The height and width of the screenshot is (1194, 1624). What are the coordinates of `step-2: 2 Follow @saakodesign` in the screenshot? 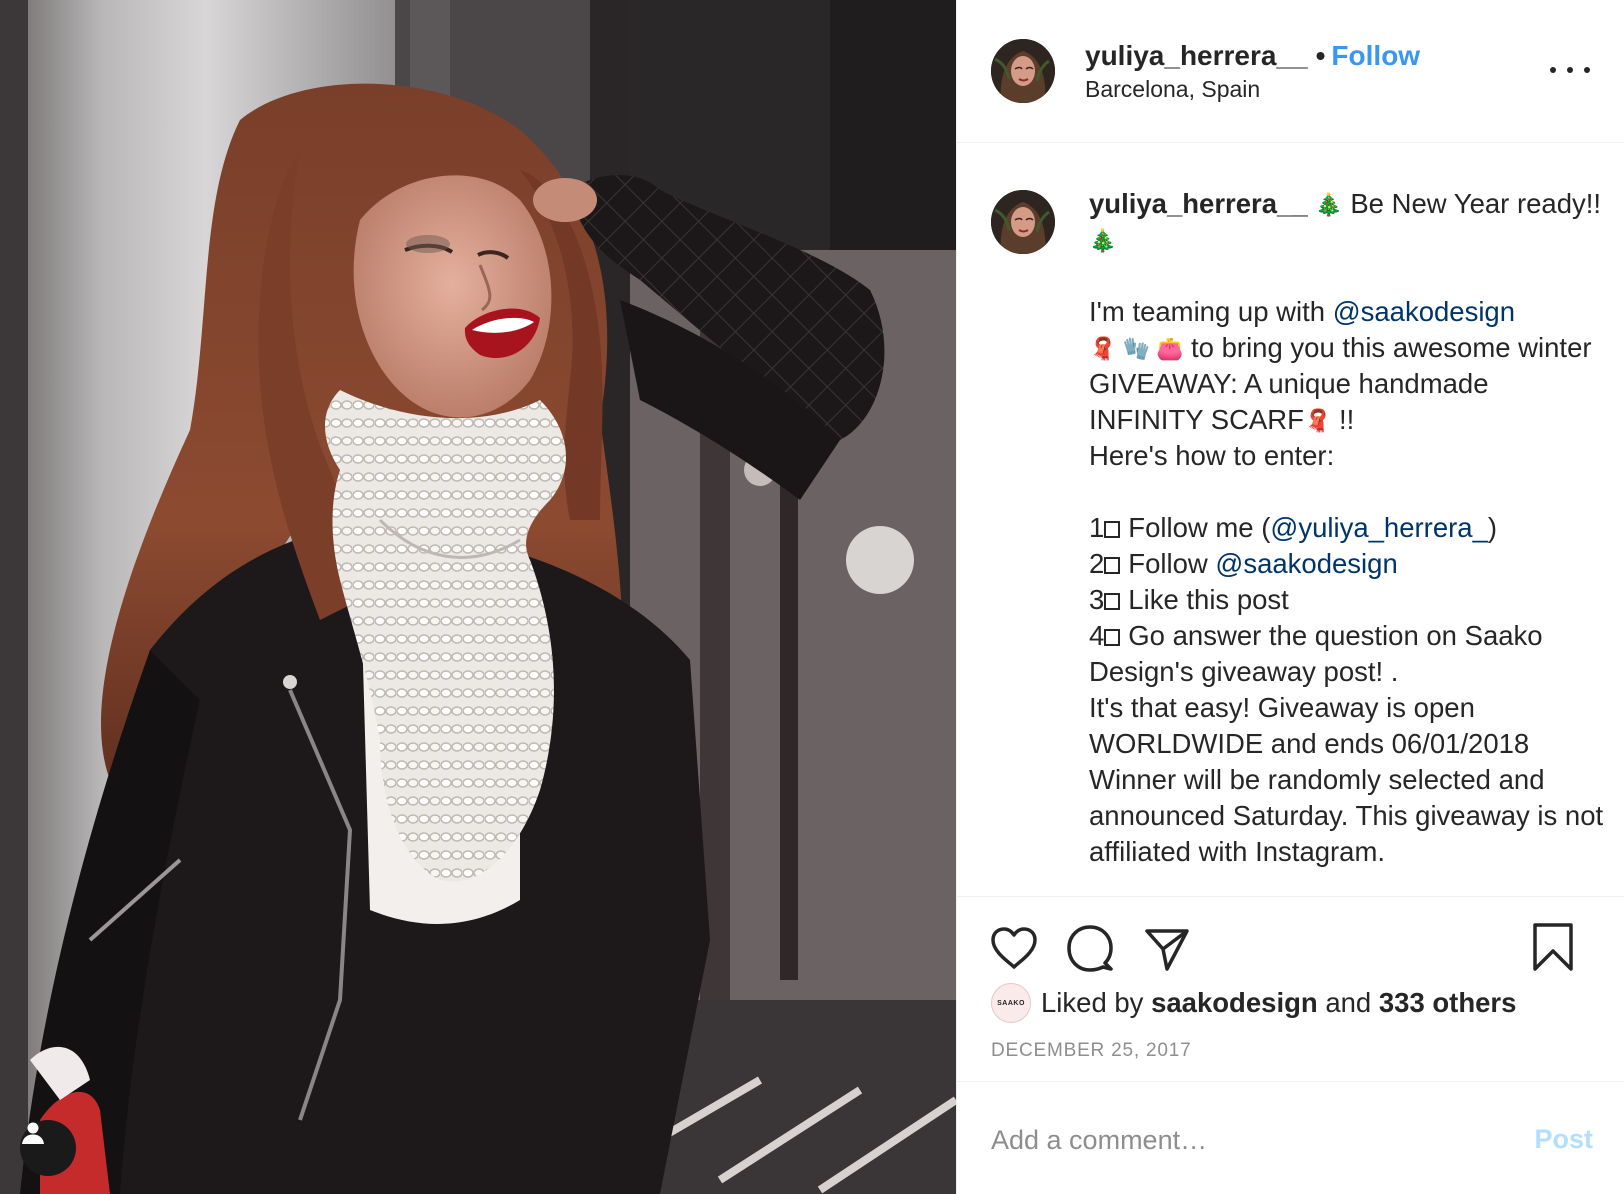 It's located at (1349, 564).